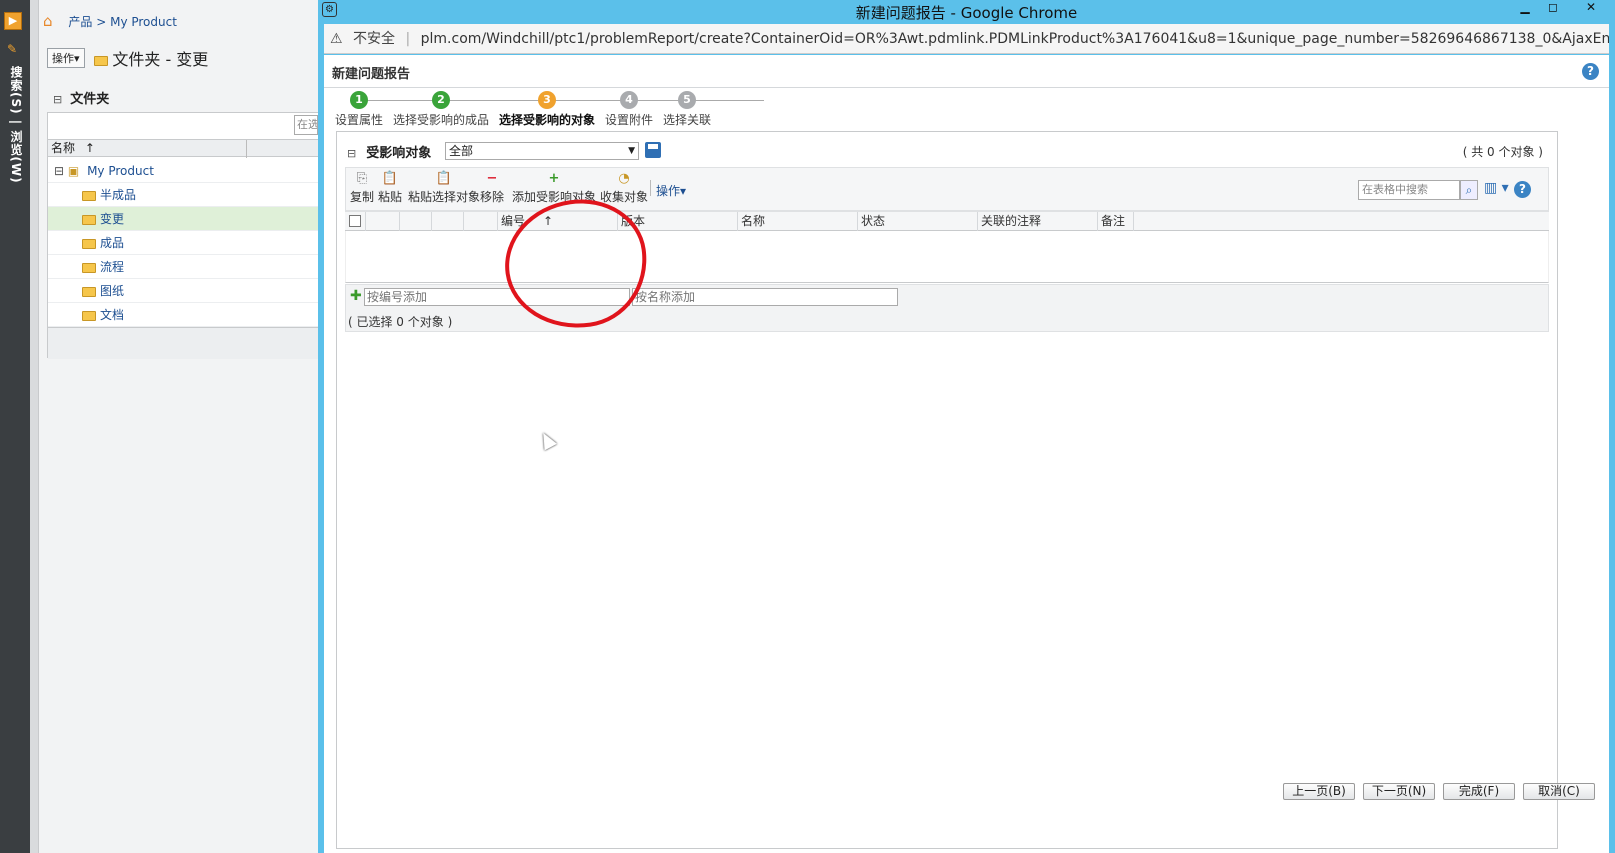 Image resolution: width=1615 pixels, height=853 pixels. I want to click on warning-icon: ⚠, so click(336, 39).